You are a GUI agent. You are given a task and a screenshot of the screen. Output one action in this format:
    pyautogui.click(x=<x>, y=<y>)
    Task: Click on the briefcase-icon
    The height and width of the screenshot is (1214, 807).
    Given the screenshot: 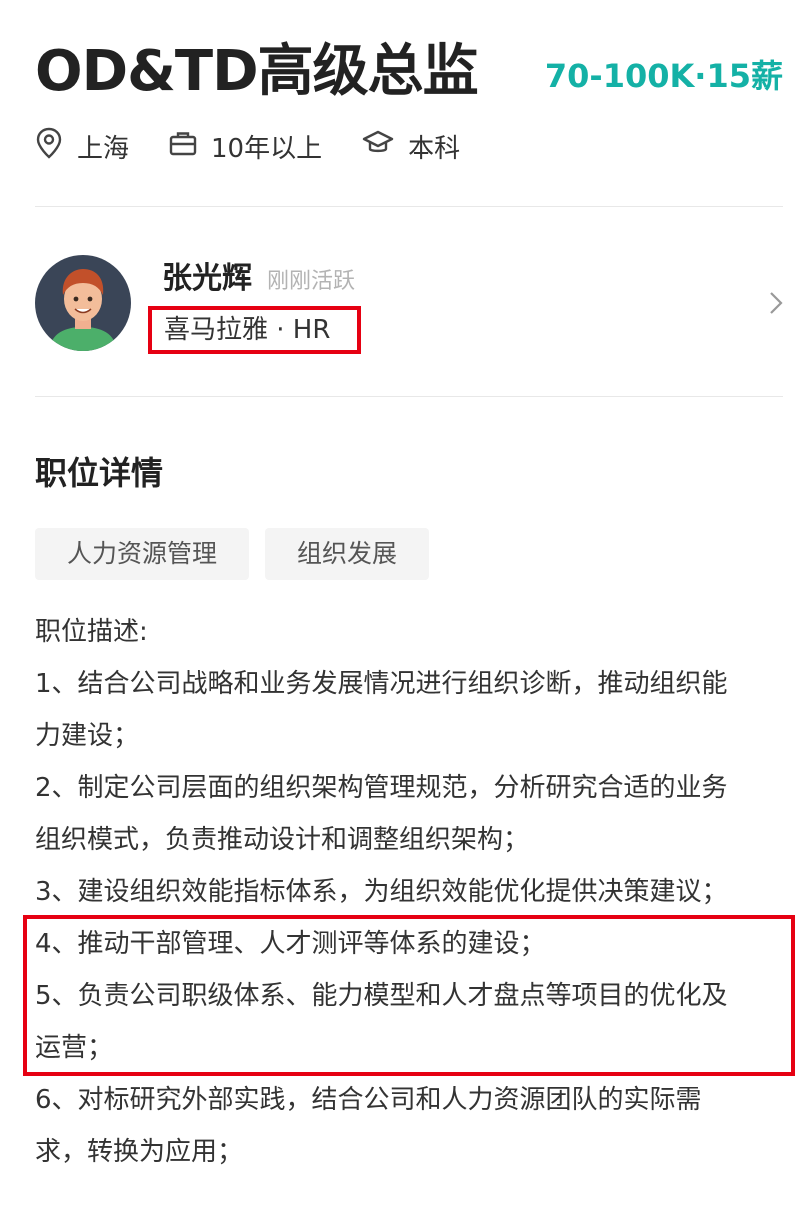 What is the action you would take?
    pyautogui.click(x=190, y=146)
    